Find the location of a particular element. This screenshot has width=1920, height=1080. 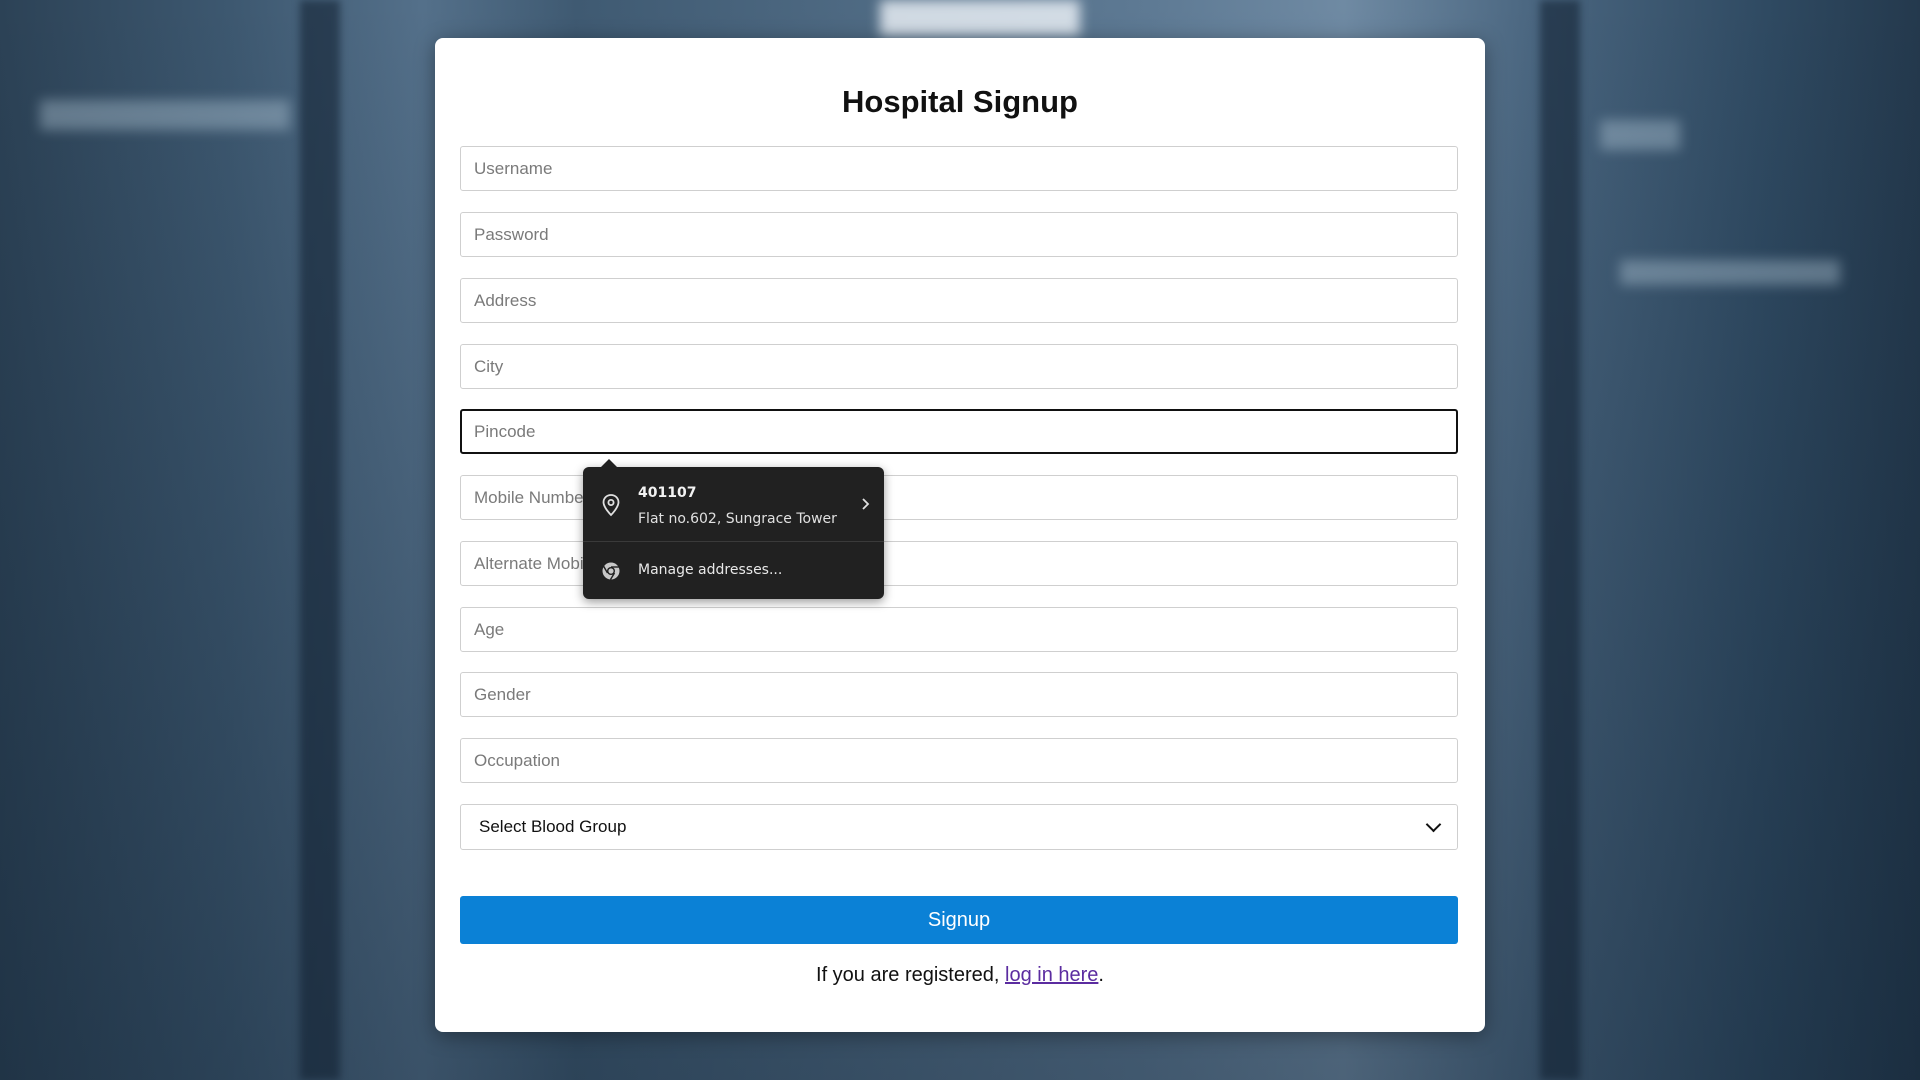

address-input is located at coordinates (959, 300).